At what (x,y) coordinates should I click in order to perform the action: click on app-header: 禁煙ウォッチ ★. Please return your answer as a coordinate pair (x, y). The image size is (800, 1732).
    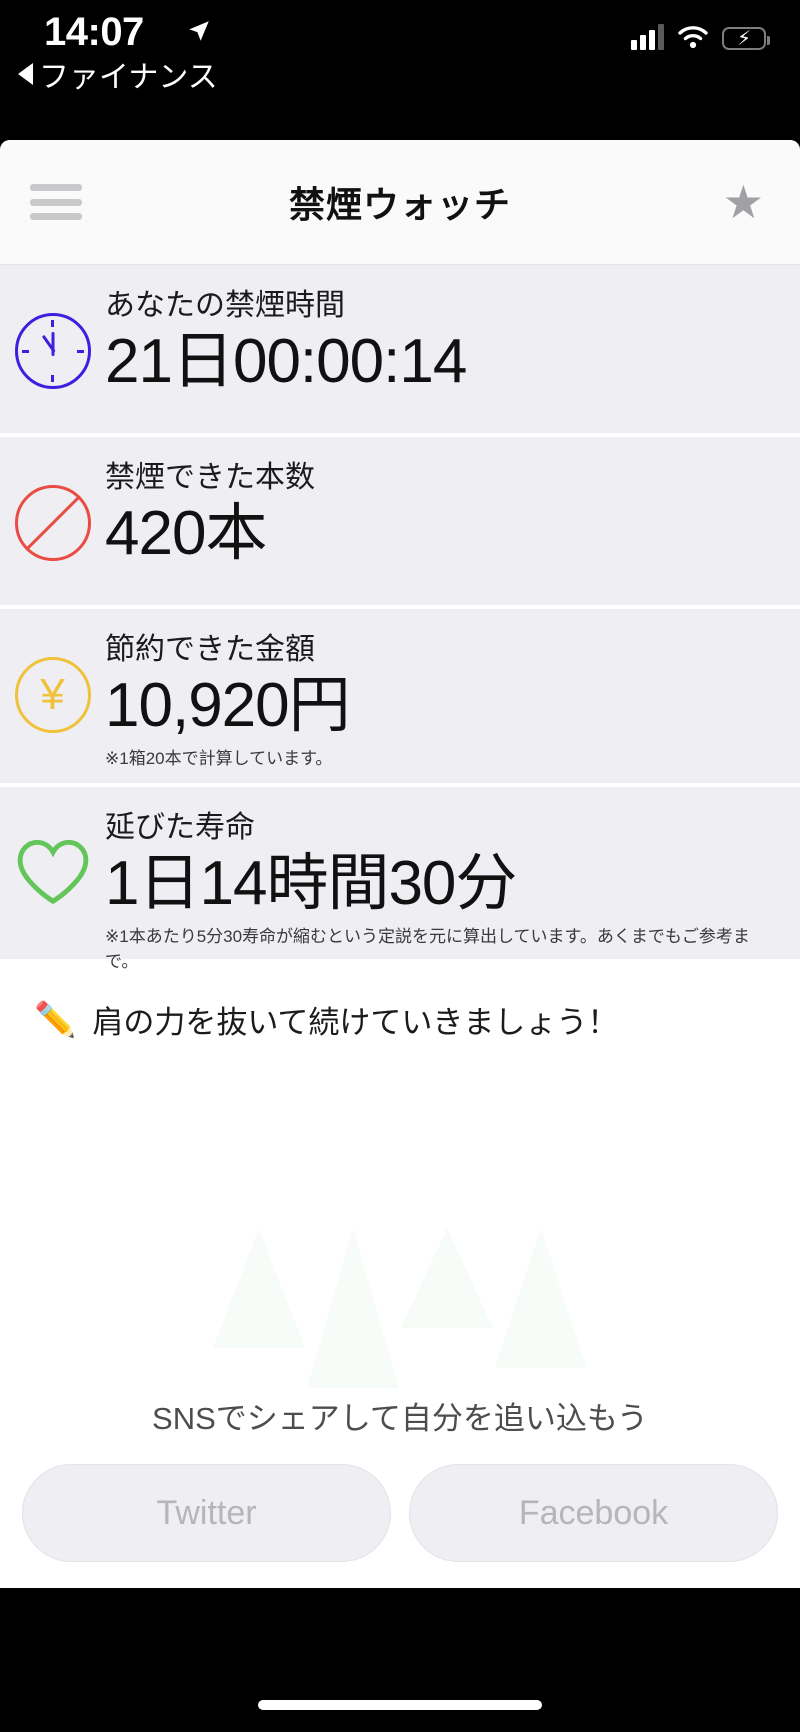
    Looking at the image, I should click on (400, 202).